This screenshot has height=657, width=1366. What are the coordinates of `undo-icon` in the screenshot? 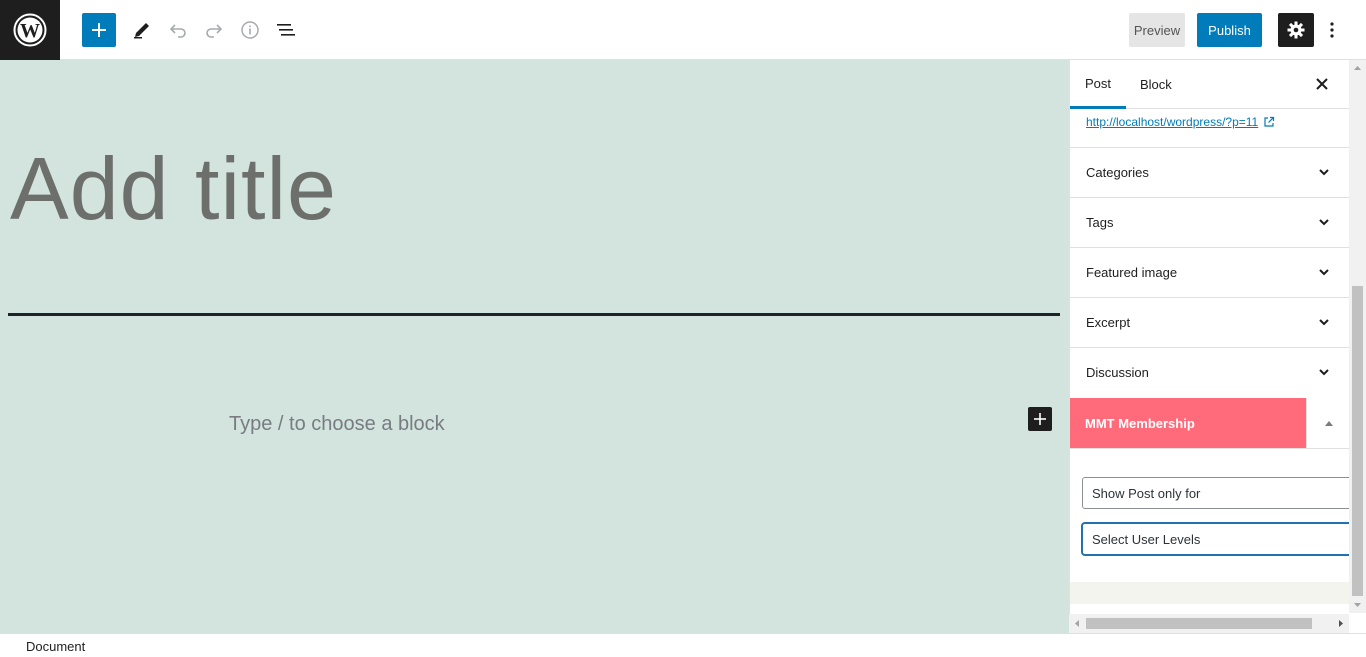 It's located at (177, 31).